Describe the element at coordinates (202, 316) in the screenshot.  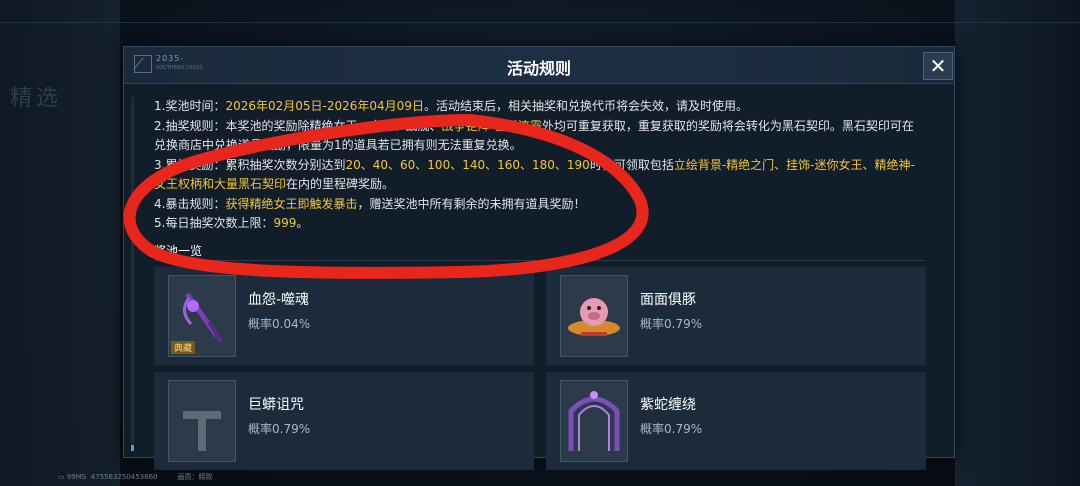
I see `item-thumbnail: 典藏` at that location.